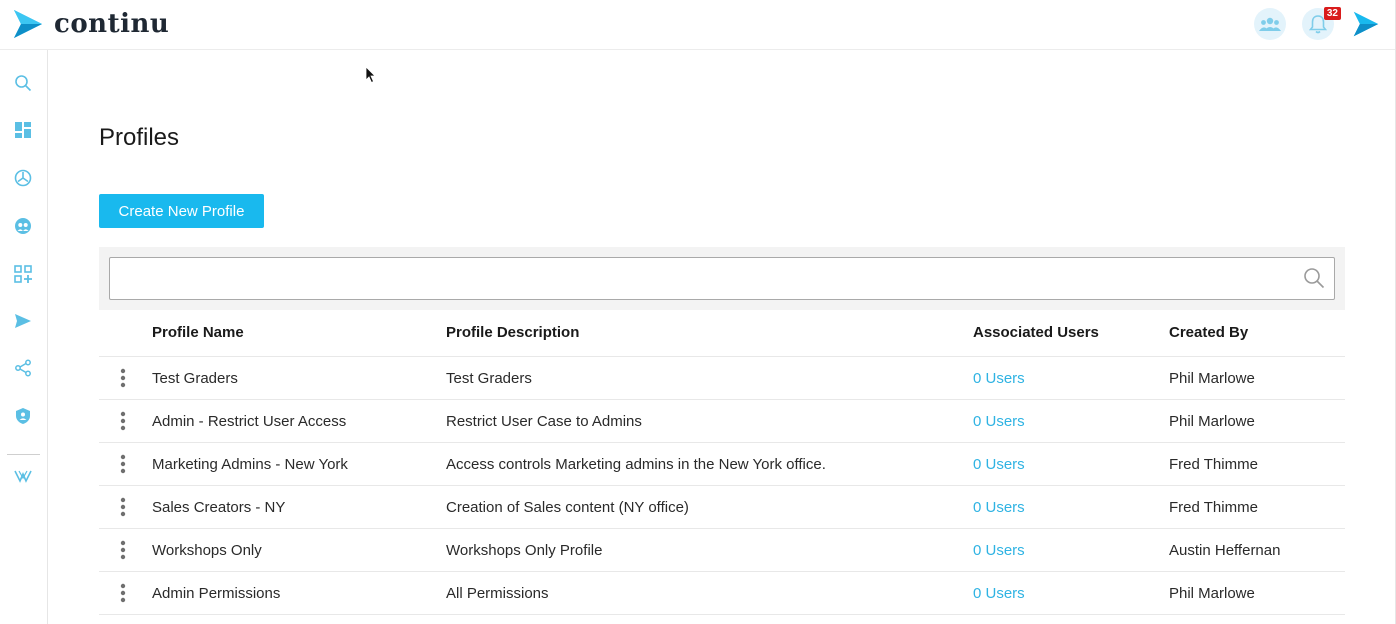 This screenshot has width=1396, height=624. I want to click on column-header-associated-users: Associated Users, so click(1036, 332).